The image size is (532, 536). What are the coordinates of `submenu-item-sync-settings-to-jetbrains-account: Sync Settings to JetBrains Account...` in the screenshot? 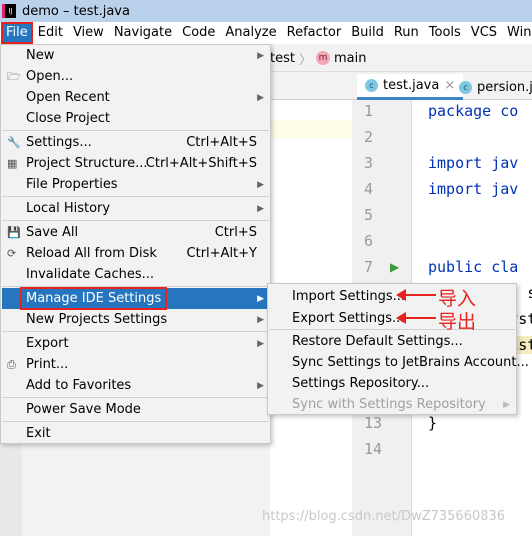 It's located at (399, 362).